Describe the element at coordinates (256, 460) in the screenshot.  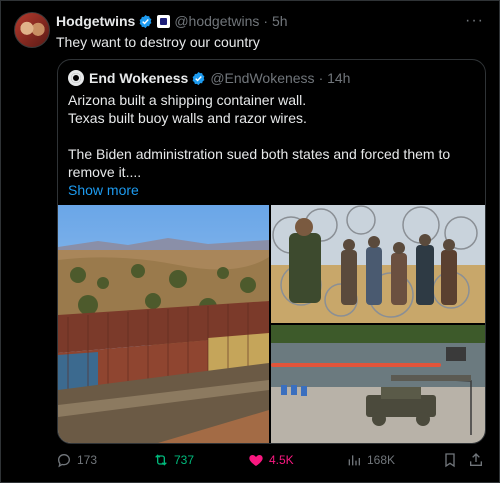
I see `heart-icon` at that location.